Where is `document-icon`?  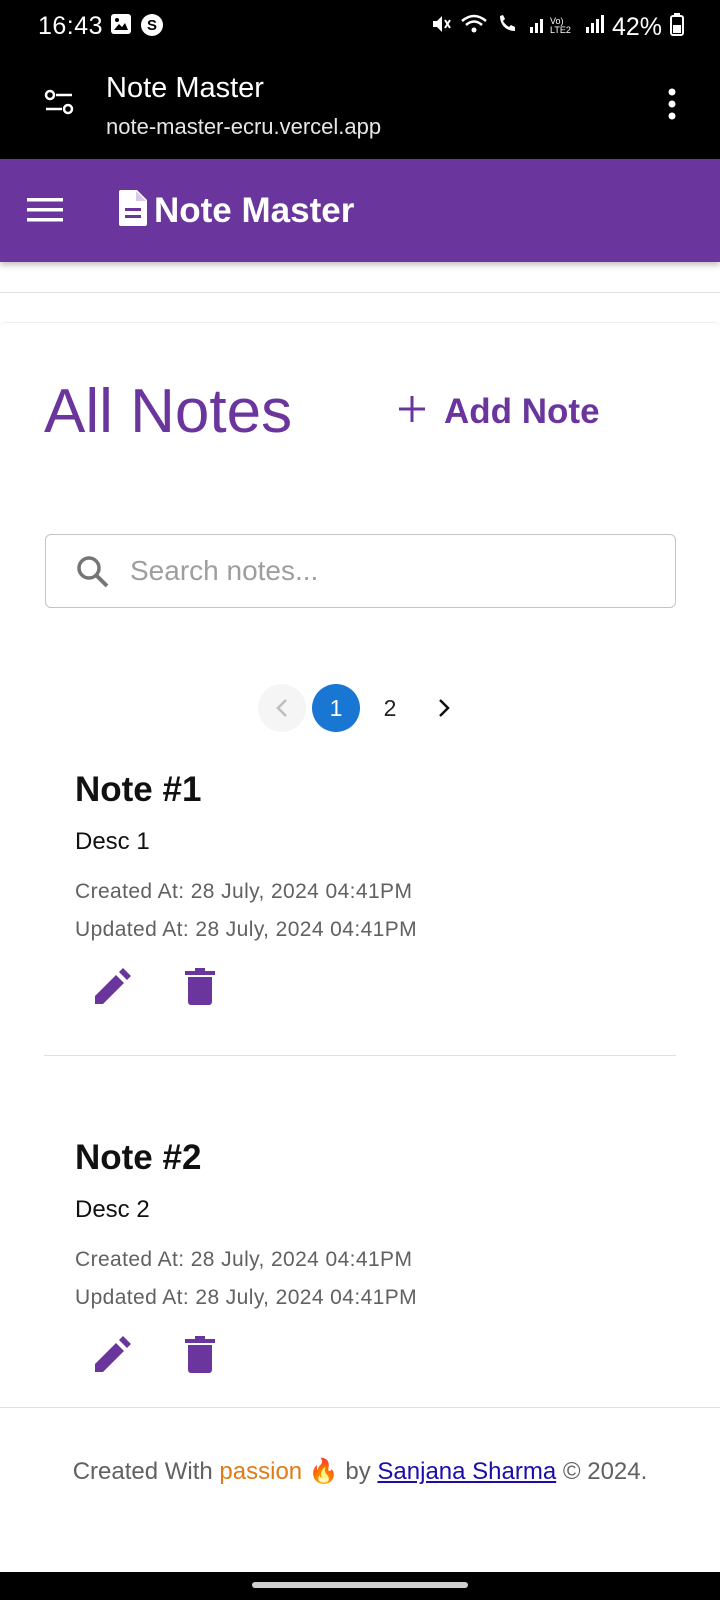
document-icon is located at coordinates (133, 210).